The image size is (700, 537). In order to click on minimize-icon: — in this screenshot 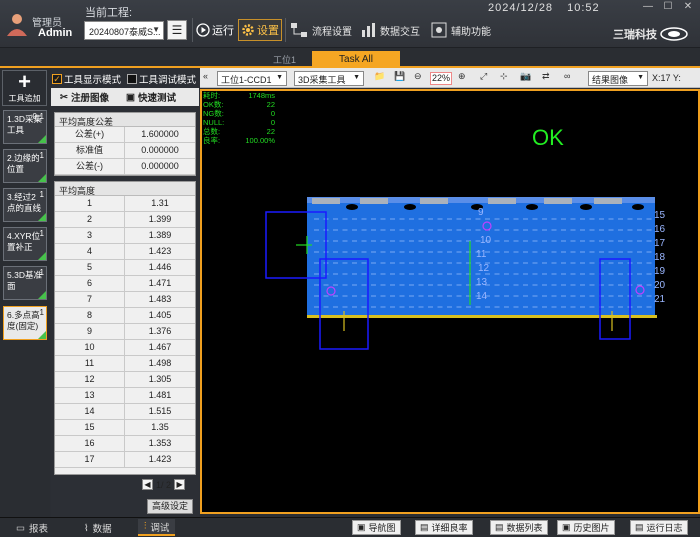, I will do `click(648, 7)`.